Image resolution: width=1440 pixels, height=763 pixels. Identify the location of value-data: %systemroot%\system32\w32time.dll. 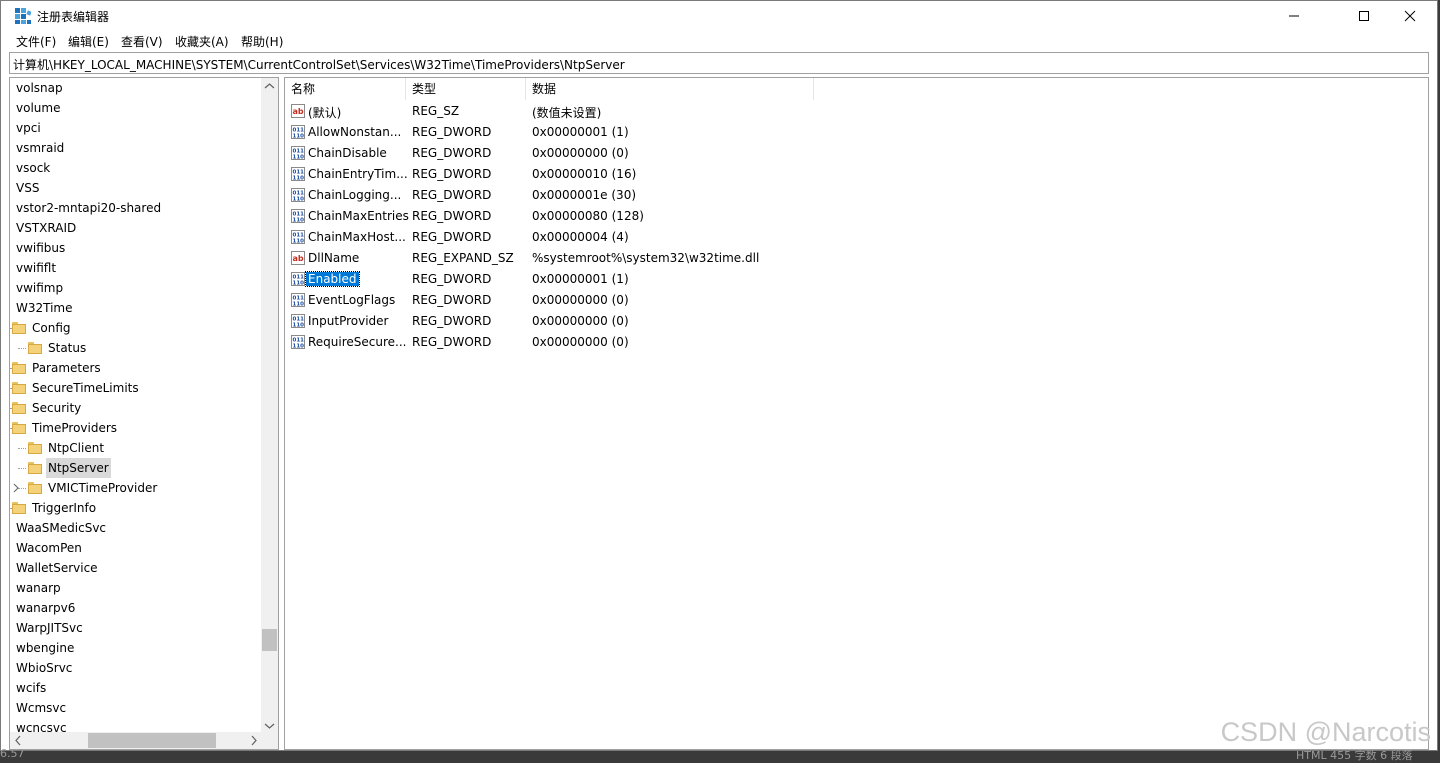
(646, 258).